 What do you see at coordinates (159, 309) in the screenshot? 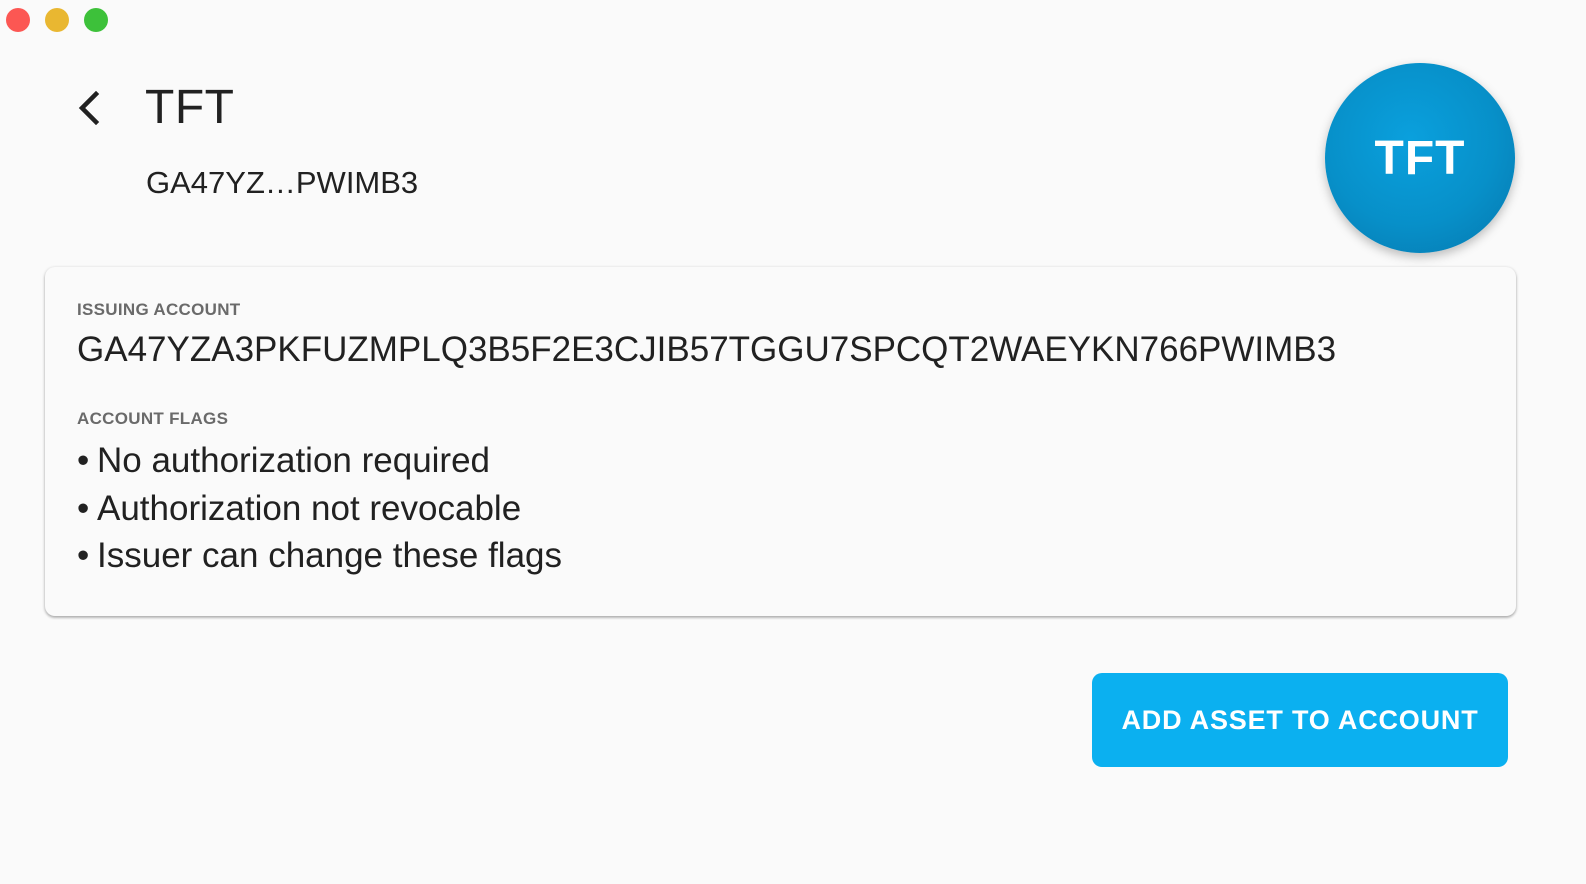
I see `issuing-account-label: ISSUING ACCOUNT` at bounding box center [159, 309].